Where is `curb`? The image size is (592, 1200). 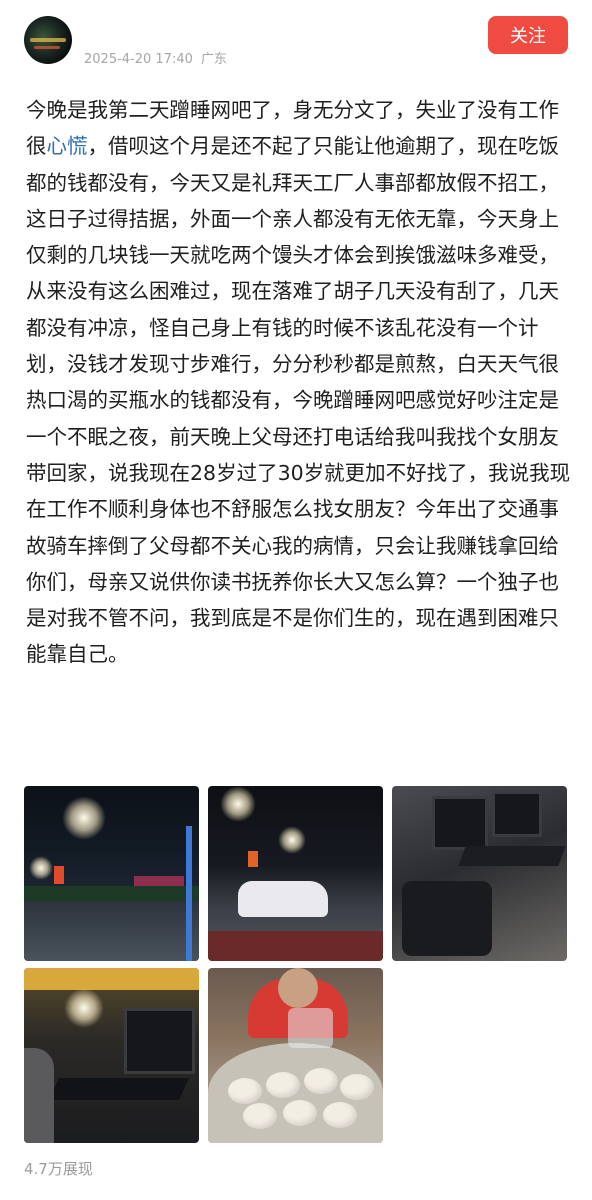 curb is located at coordinates (295, 946).